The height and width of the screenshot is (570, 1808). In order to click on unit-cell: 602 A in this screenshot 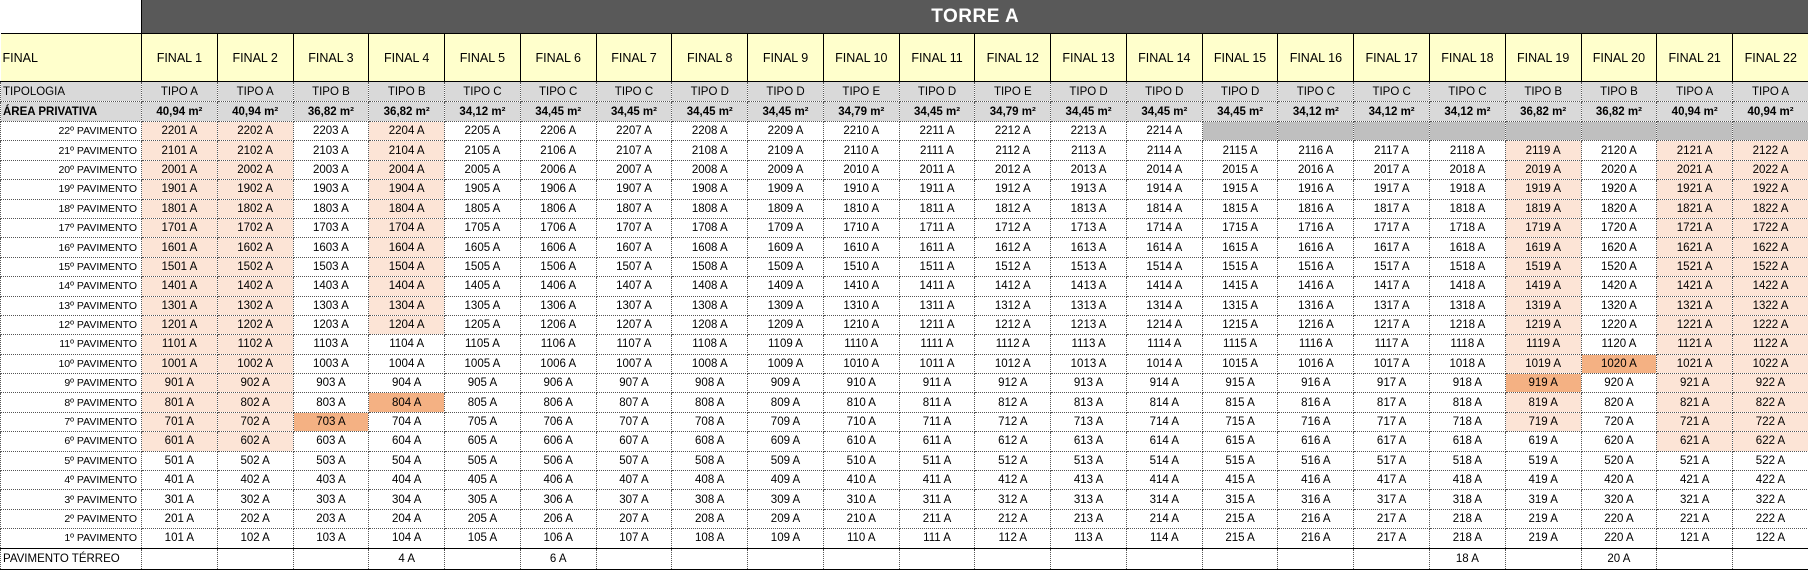, I will do `click(255, 441)`.